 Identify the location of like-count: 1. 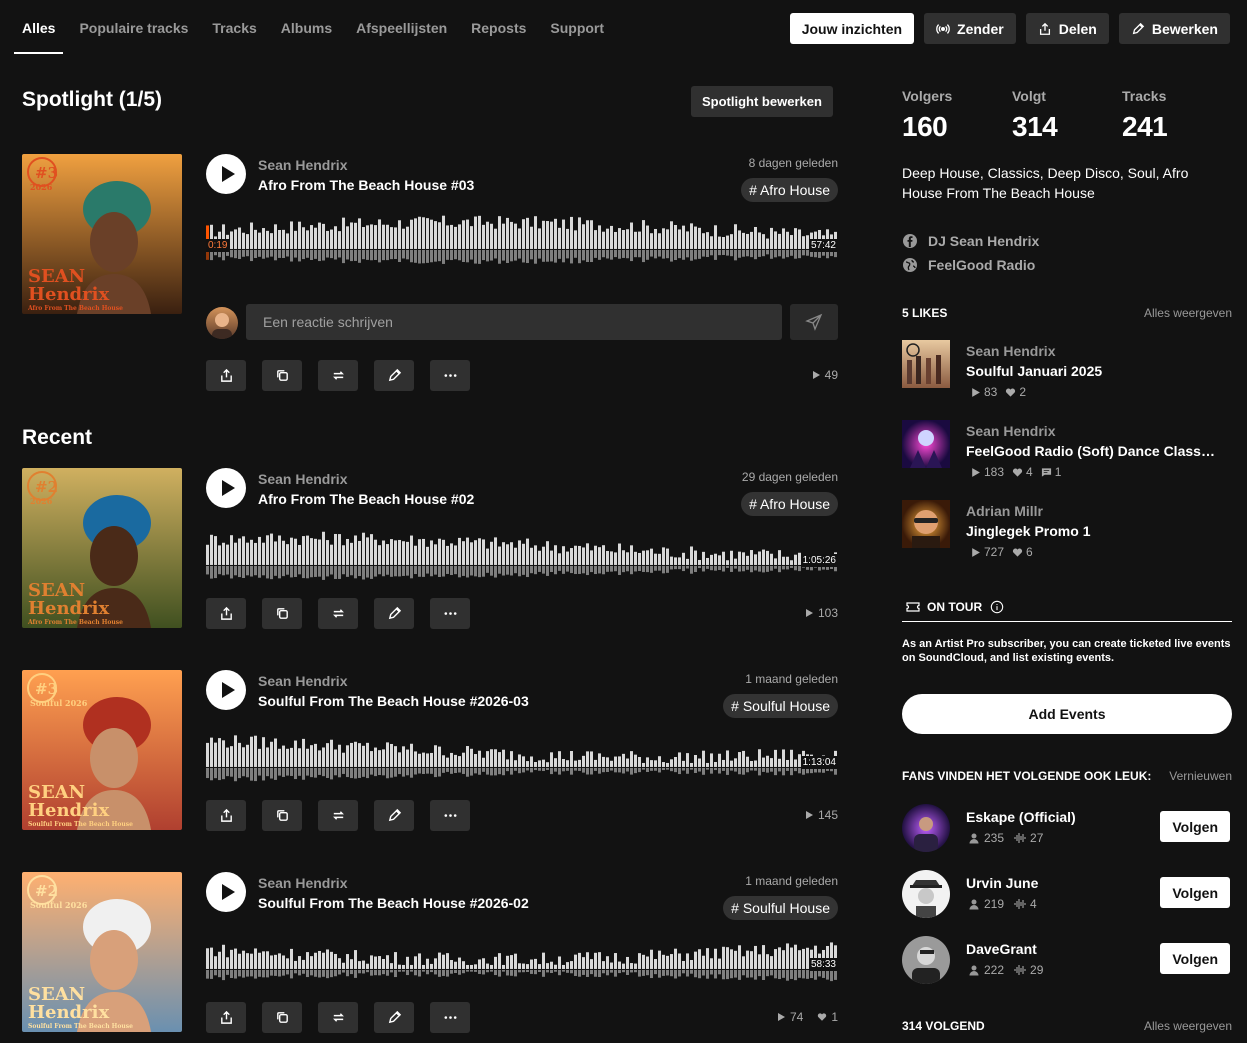
(827, 1017).